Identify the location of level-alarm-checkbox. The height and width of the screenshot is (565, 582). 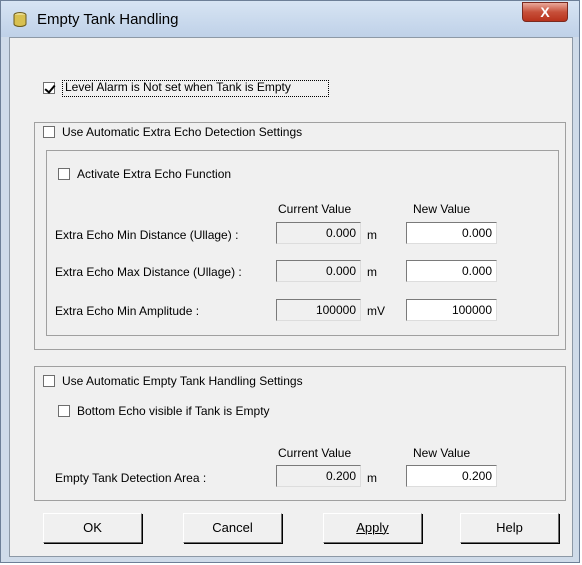
(49, 88).